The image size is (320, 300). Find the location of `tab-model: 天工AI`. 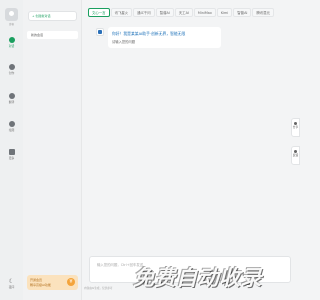

tab-model: 天工AI is located at coordinates (183, 12).